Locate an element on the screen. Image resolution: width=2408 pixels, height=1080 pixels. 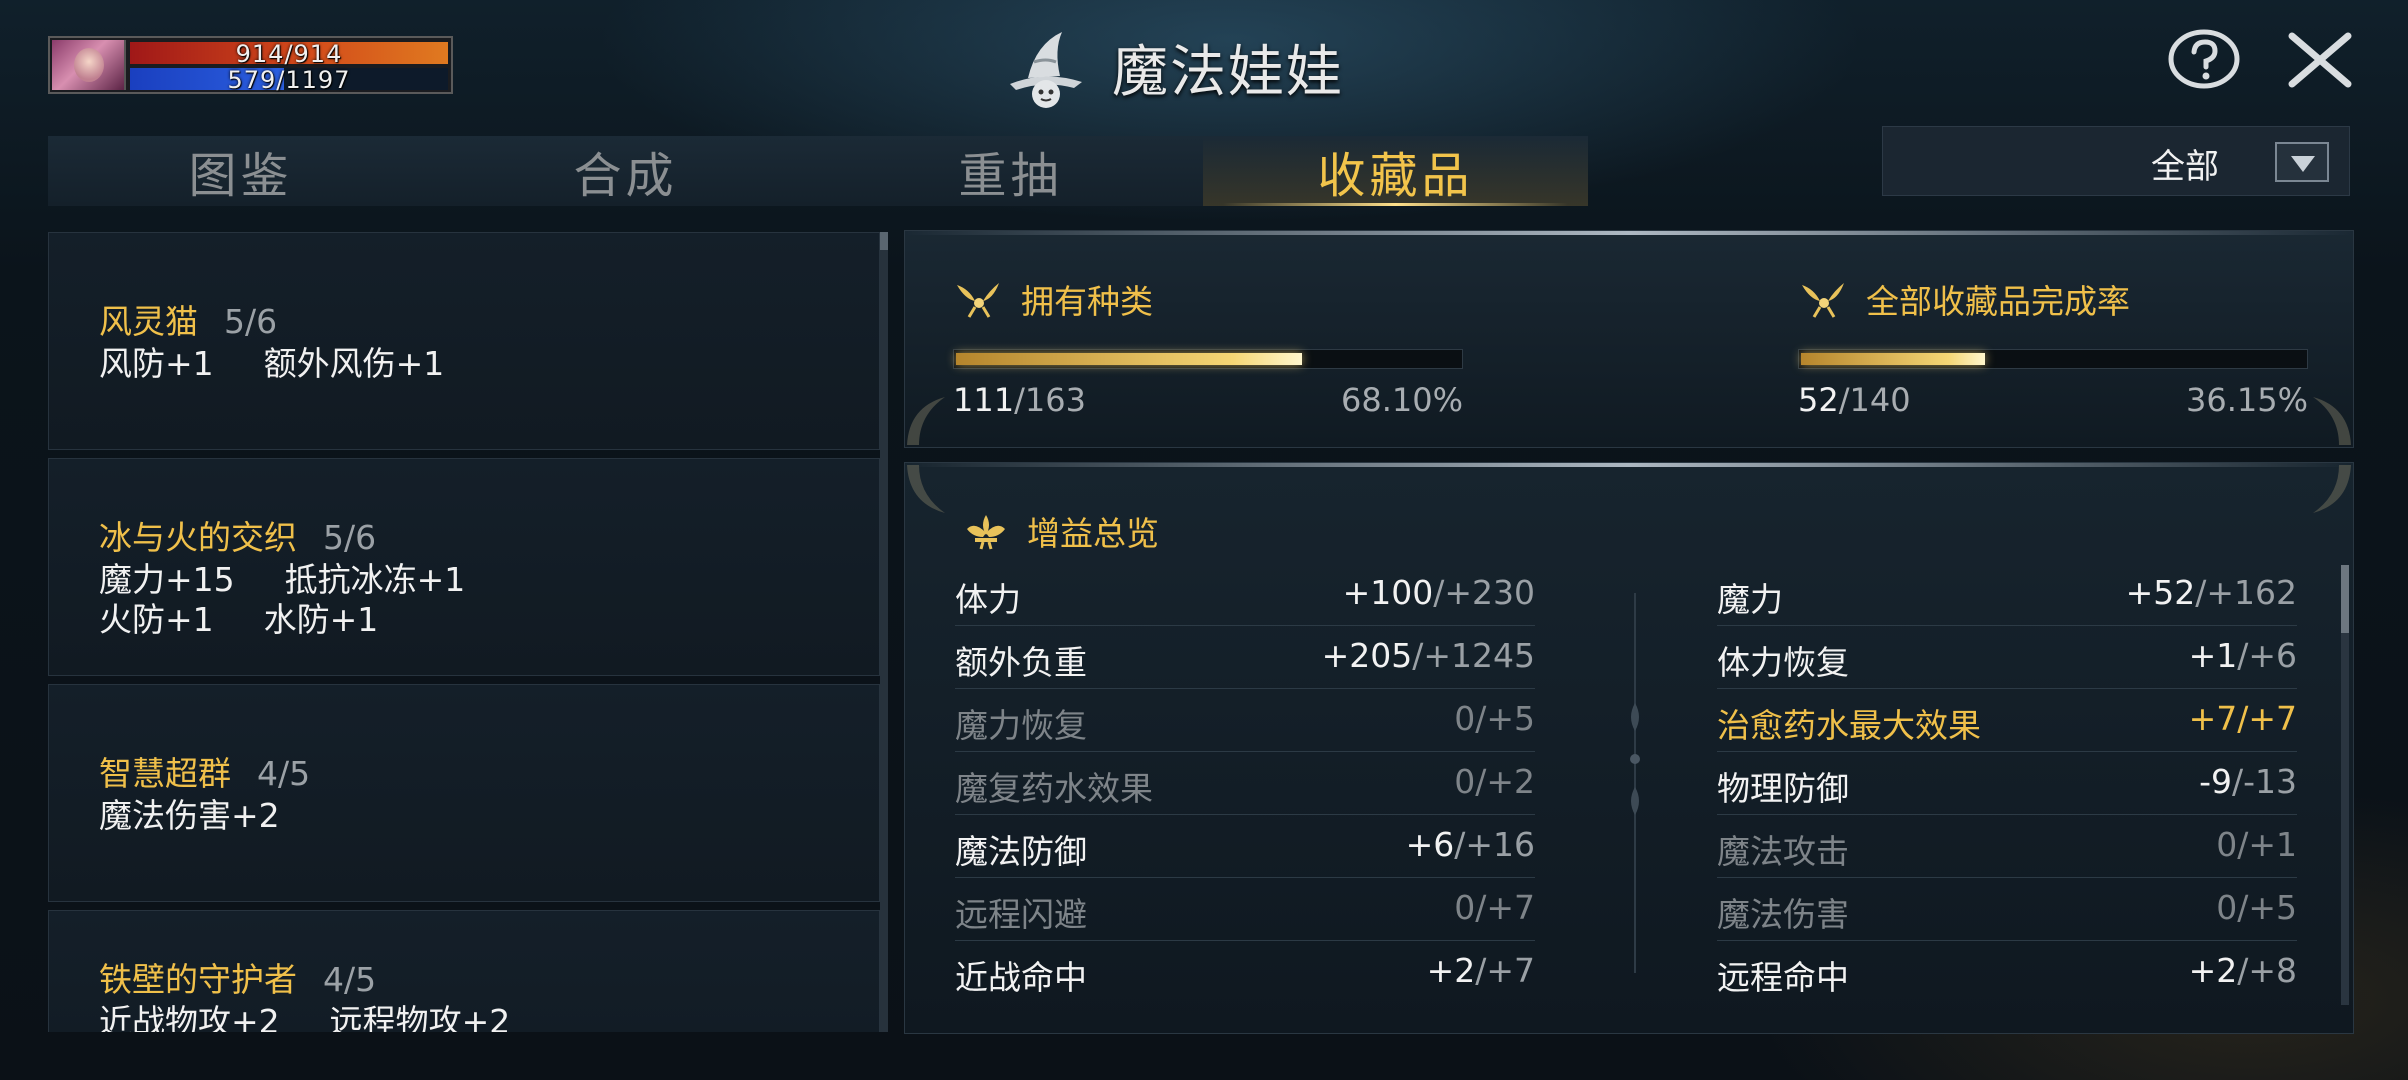
bonus-max: /+1245 is located at coordinates (1473, 655).